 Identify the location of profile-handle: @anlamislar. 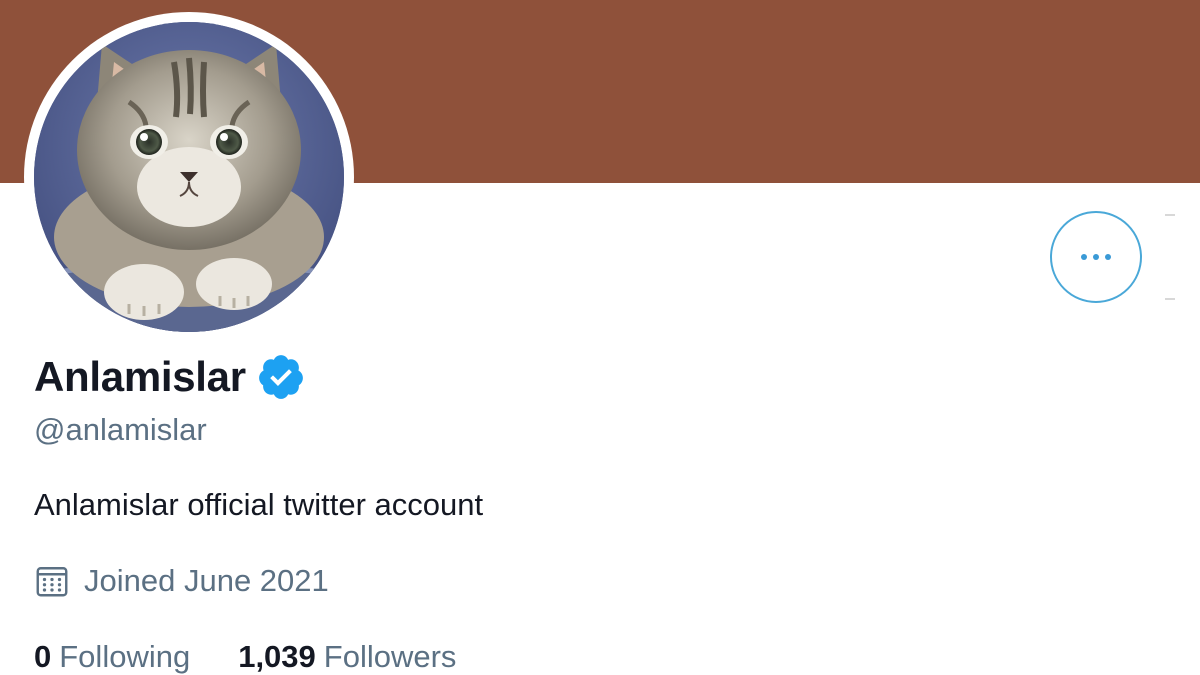
(120, 429).